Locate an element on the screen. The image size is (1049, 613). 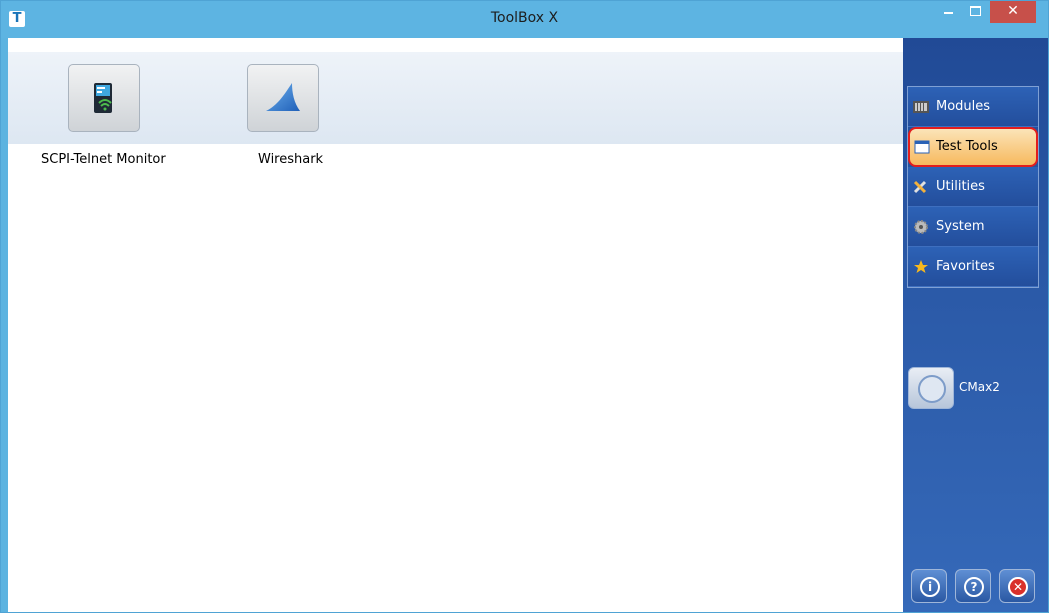
scpi-telnet-monitor-button is located at coordinates (104, 98).